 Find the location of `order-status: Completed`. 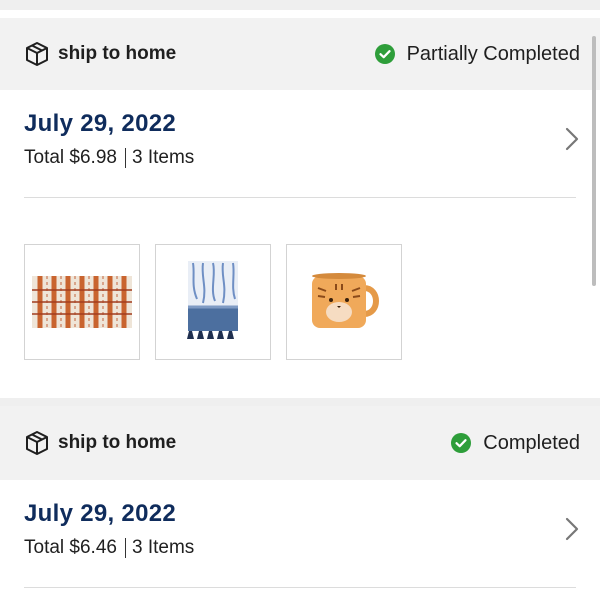

order-status: Completed is located at coordinates (515, 443).